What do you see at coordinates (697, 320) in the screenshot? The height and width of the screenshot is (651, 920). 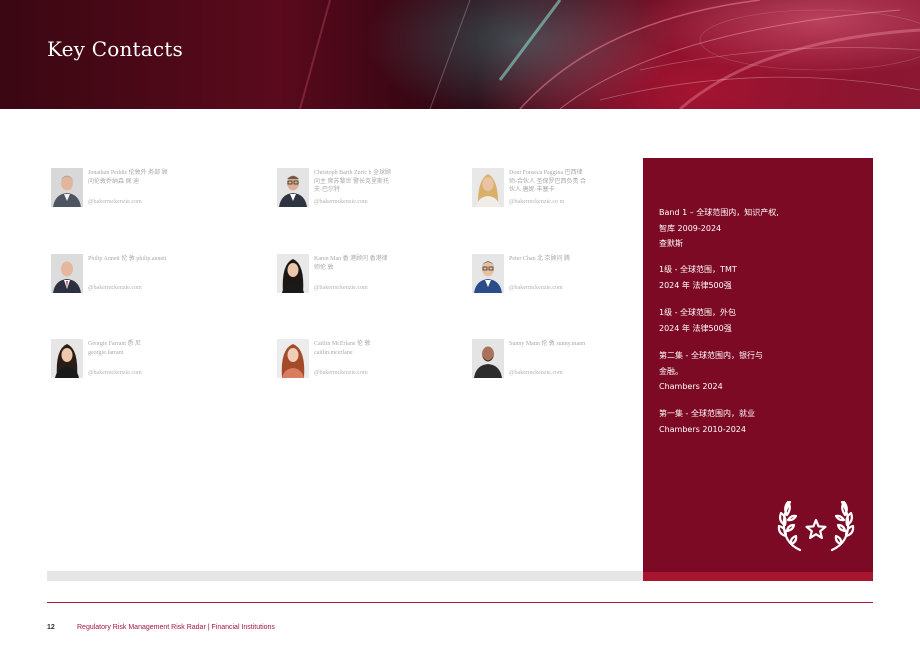 I see `award-entry: 1级 - 全球范围，外包 2024 年 法律500强` at bounding box center [697, 320].